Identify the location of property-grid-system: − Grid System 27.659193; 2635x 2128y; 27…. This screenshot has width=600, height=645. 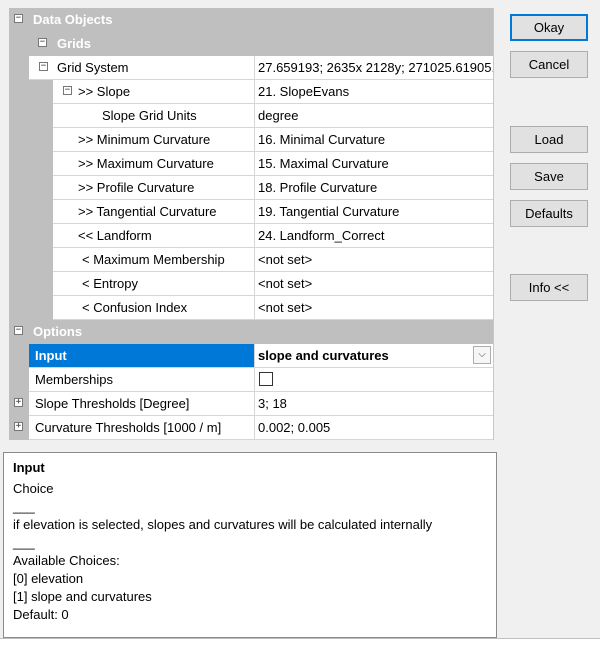
(251, 68).